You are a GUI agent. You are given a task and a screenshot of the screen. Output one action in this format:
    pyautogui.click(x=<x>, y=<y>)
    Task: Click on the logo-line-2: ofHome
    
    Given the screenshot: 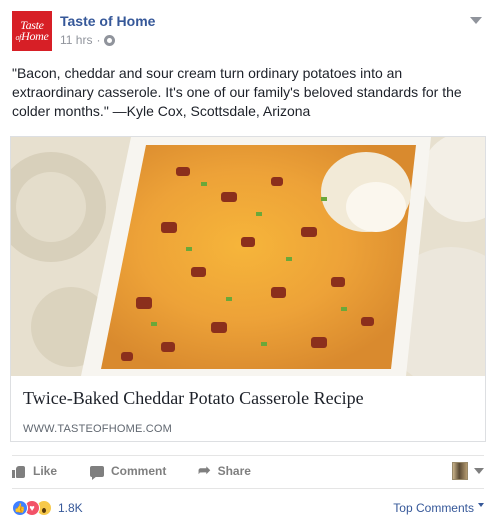 What is the action you would take?
    pyautogui.click(x=32, y=35)
    